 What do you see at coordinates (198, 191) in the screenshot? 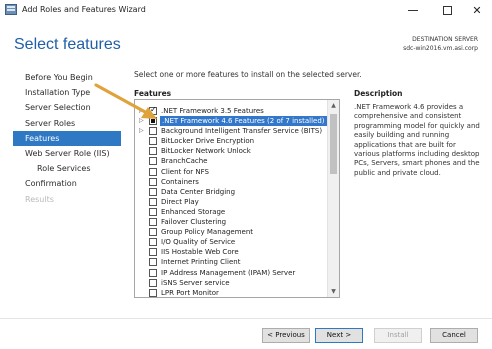
I see `feature-label: Data Center Bridging` at bounding box center [198, 191].